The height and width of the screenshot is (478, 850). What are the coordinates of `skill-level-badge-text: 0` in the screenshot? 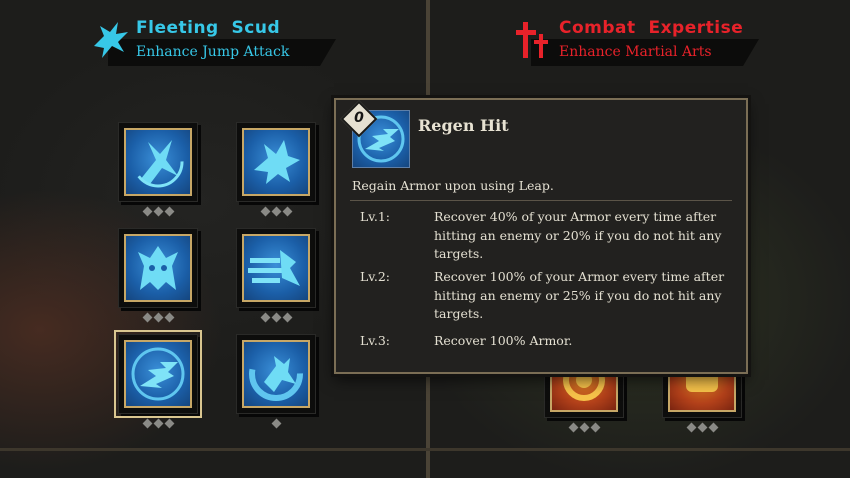 It's located at (359, 118).